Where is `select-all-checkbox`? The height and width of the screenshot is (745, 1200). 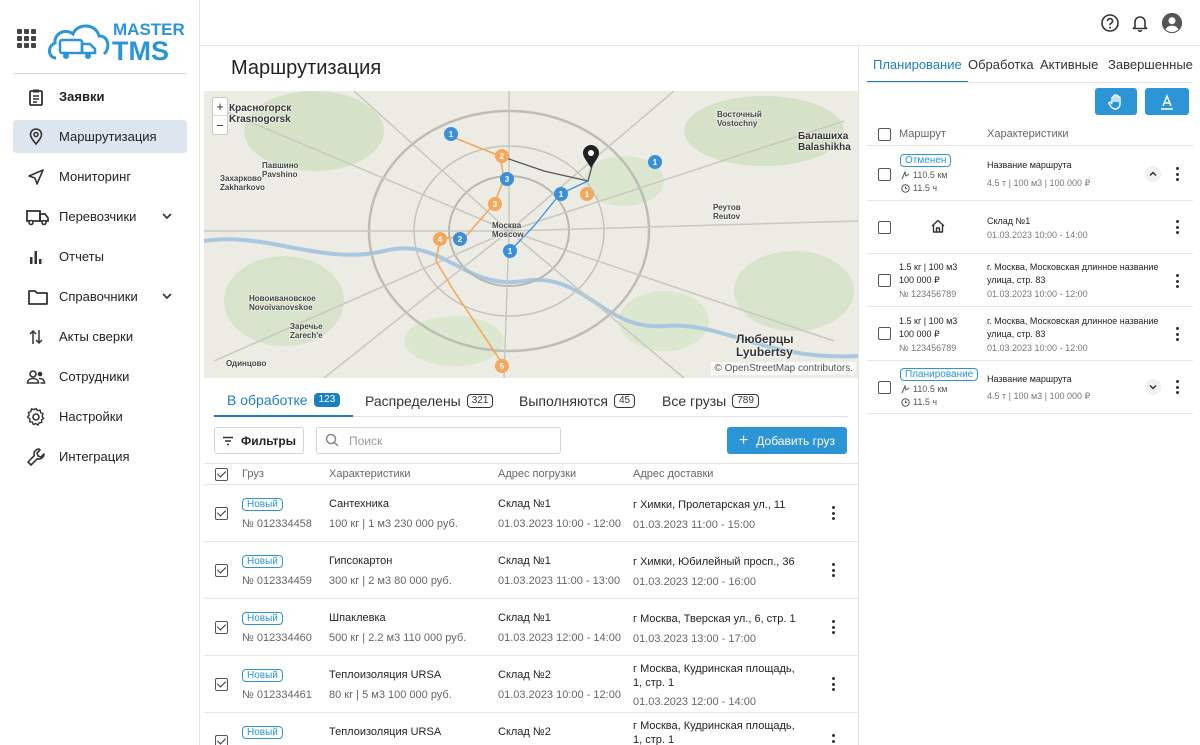
select-all-checkbox is located at coordinates (221, 474).